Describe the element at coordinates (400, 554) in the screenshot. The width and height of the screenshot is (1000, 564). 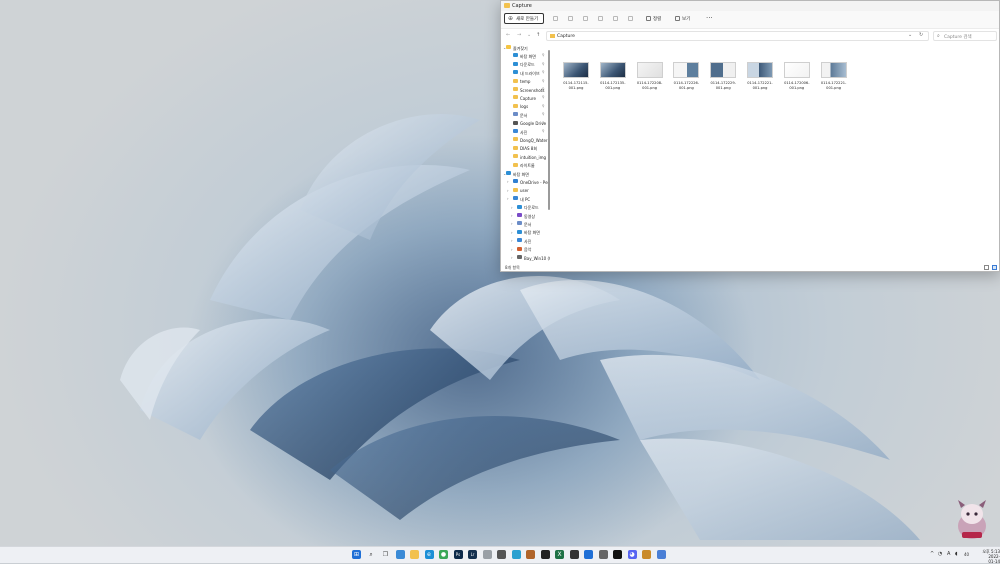
I see `widgets-icon` at that location.